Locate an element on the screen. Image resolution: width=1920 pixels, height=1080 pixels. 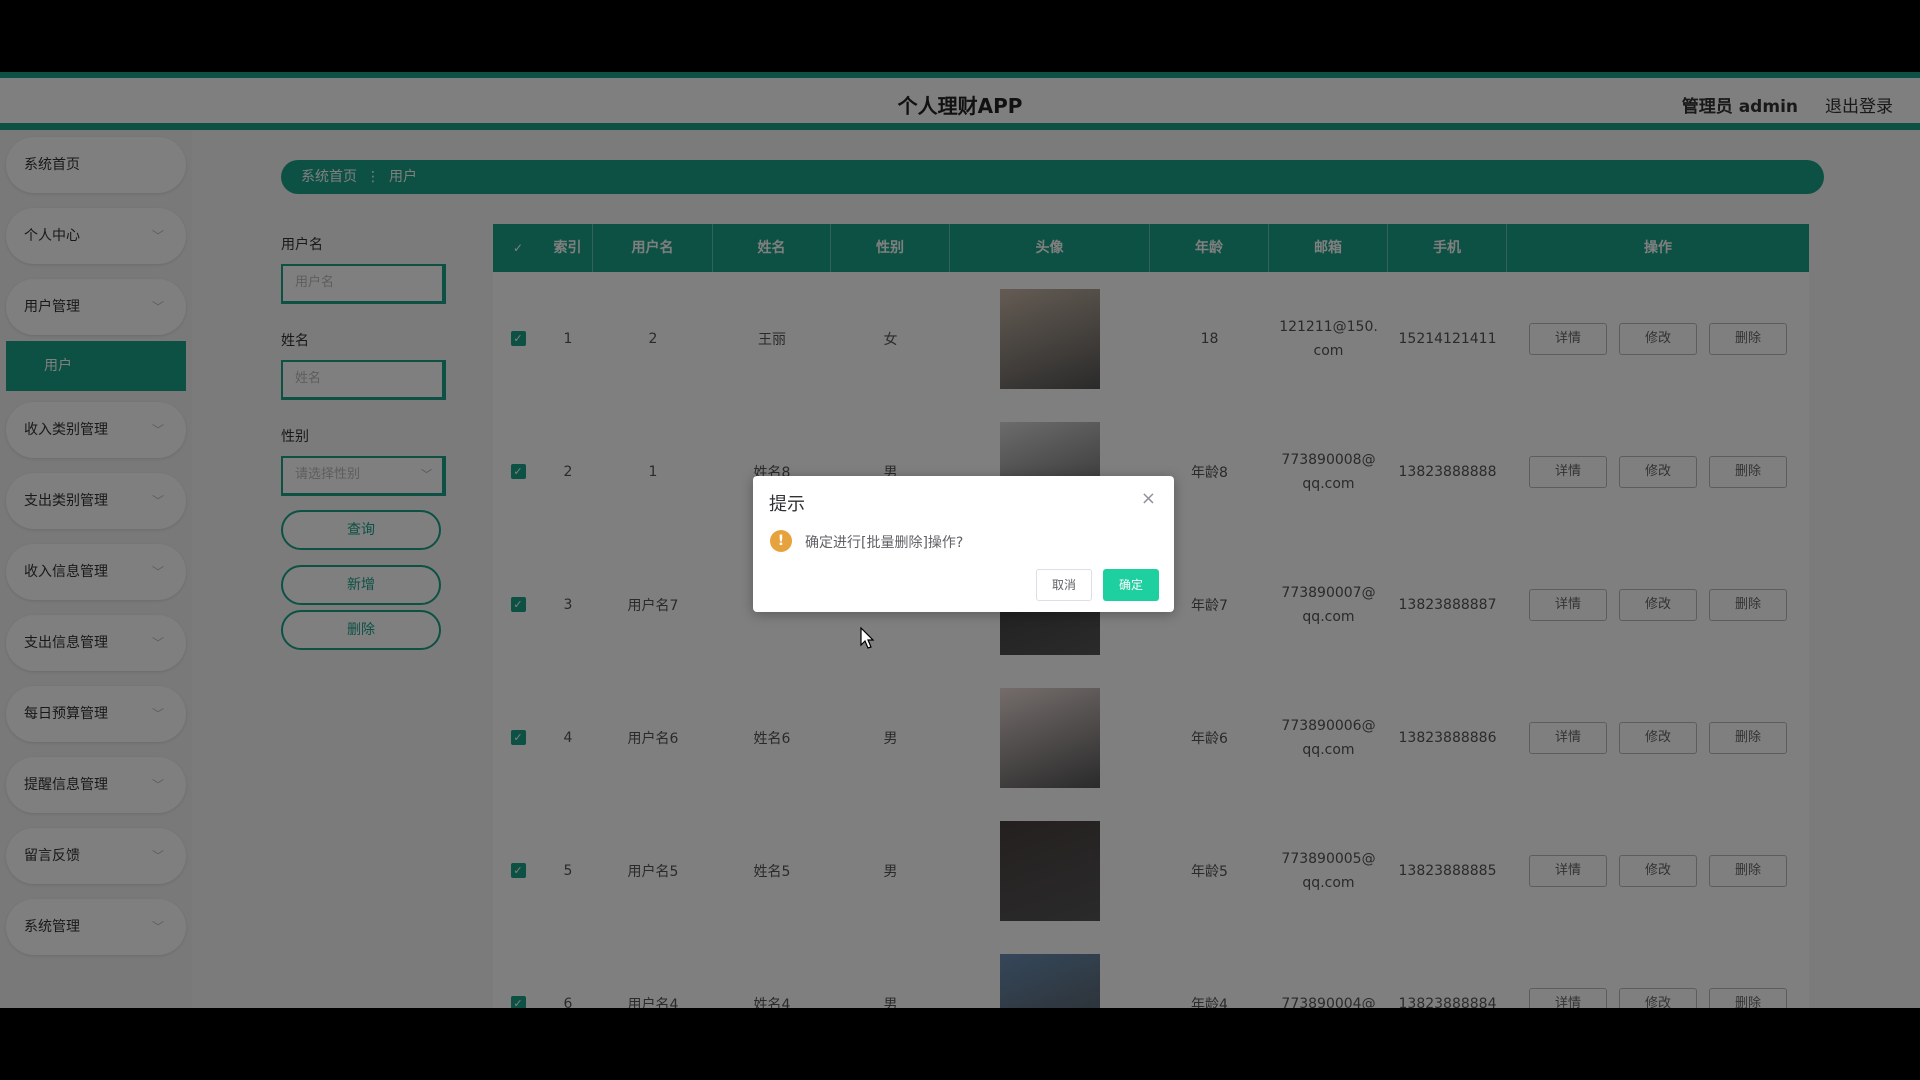
warning-icon: ! is located at coordinates (781, 541).